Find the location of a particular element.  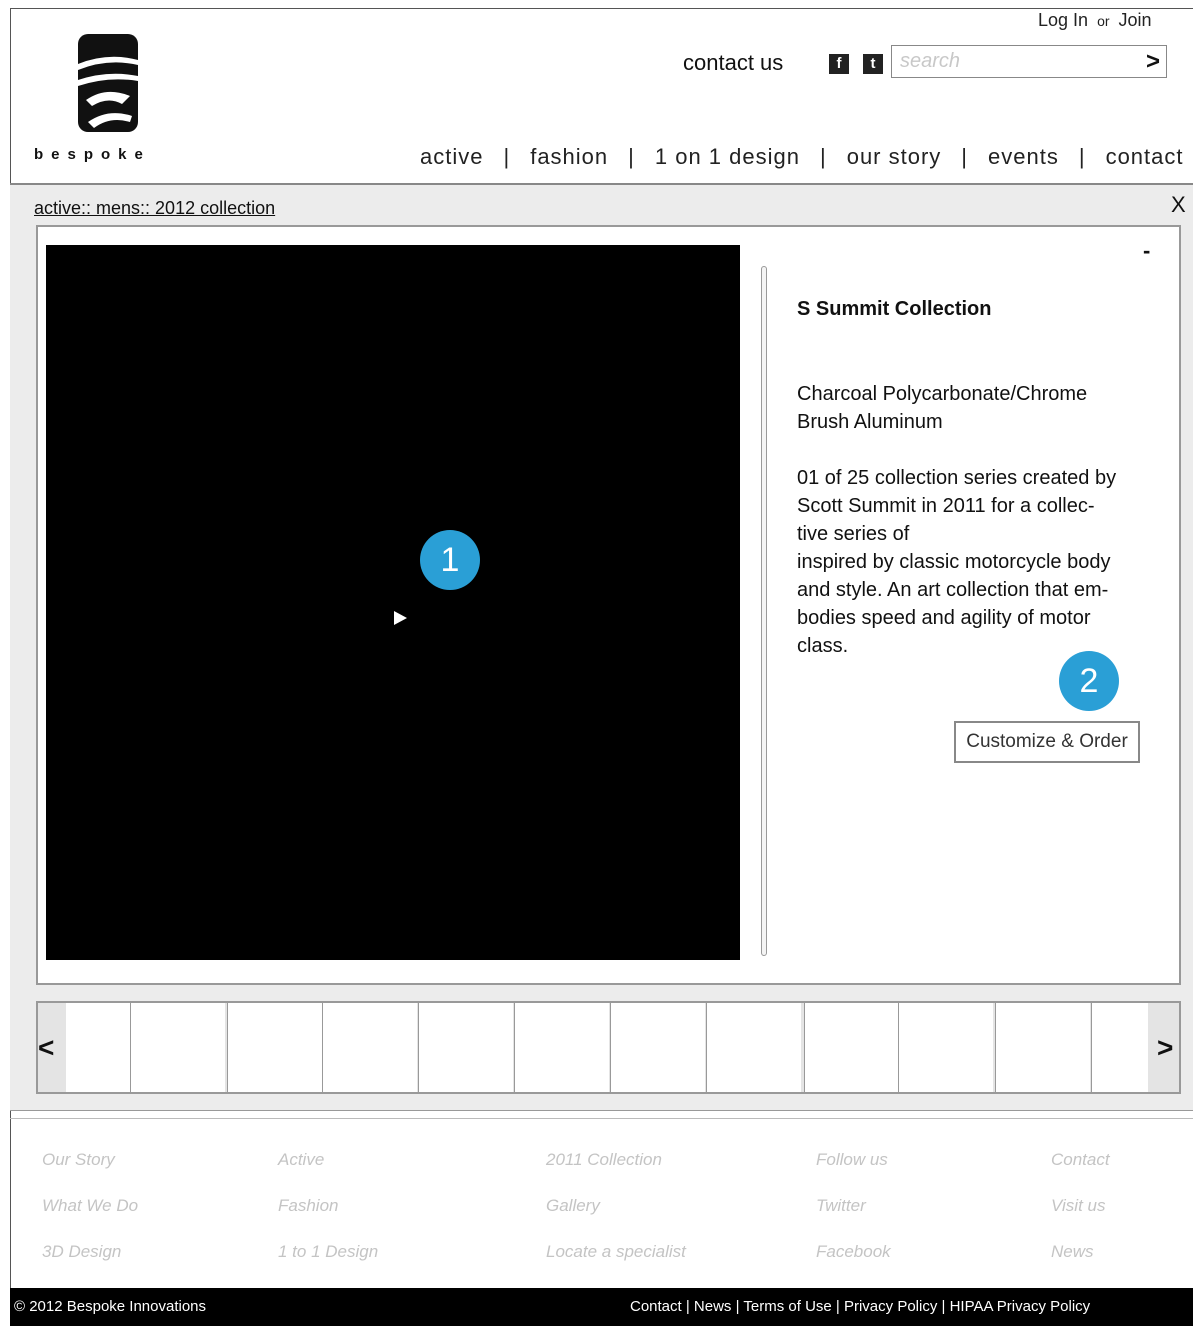

chevron-right-icon: > is located at coordinates (1165, 1048).